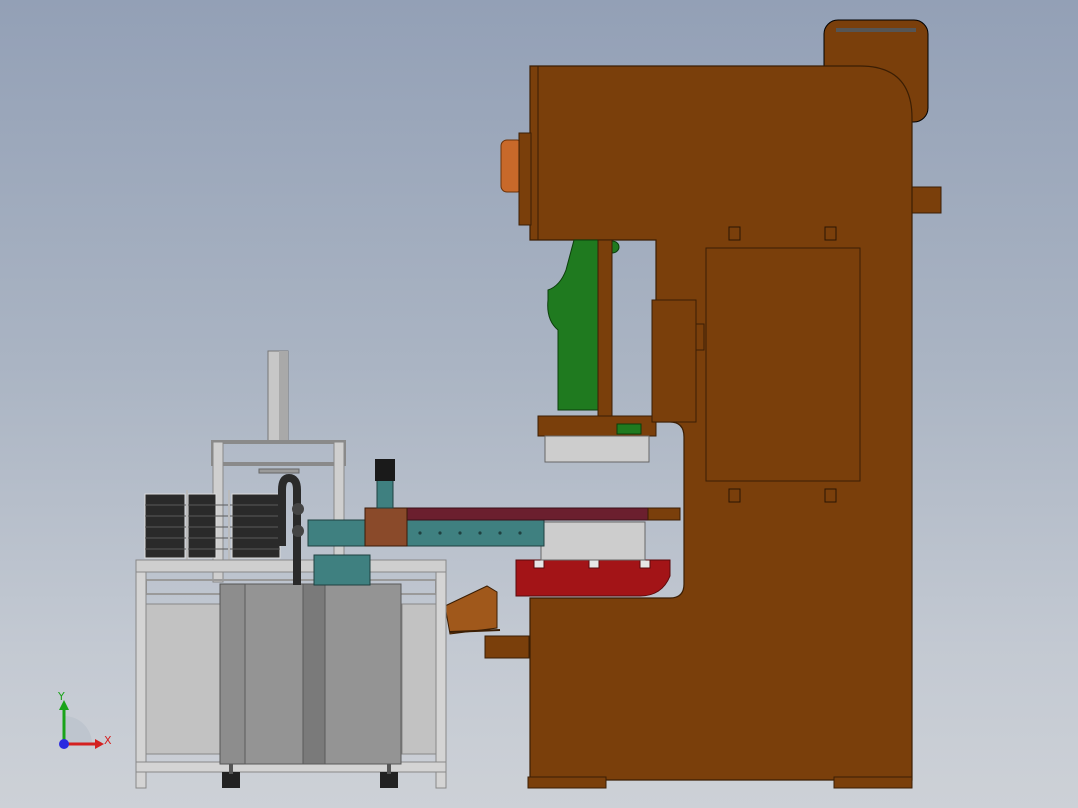 Image resolution: width=1078 pixels, height=808 pixels. What do you see at coordinates (283, 397) in the screenshot?
I see `cylinder-shade` at bounding box center [283, 397].